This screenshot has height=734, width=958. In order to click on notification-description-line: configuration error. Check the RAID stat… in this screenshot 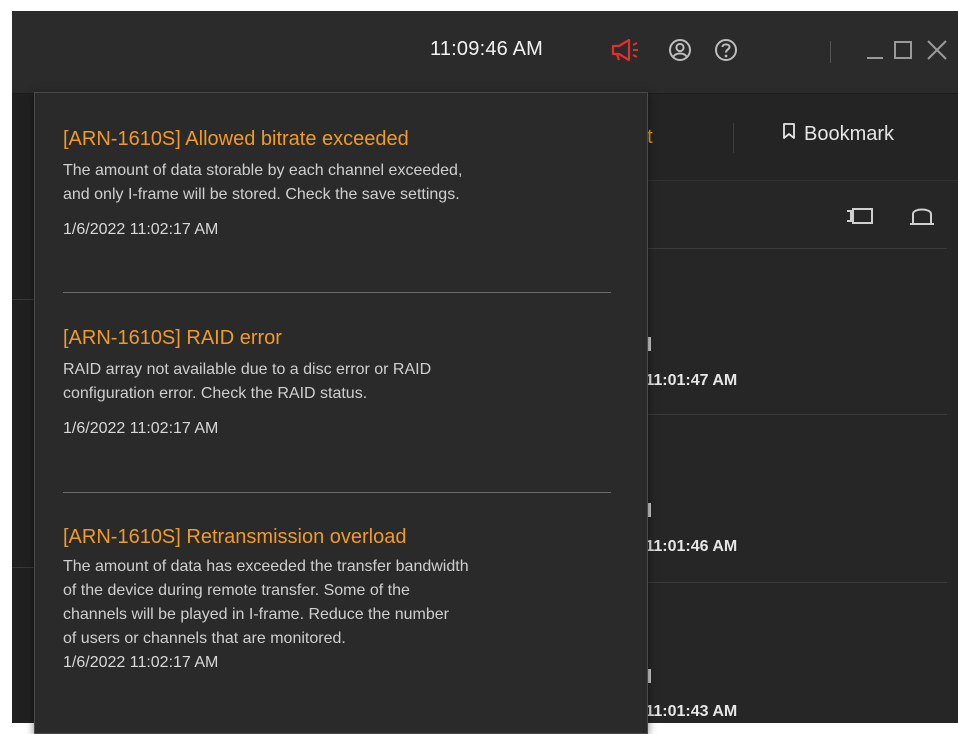, I will do `click(215, 393)`.